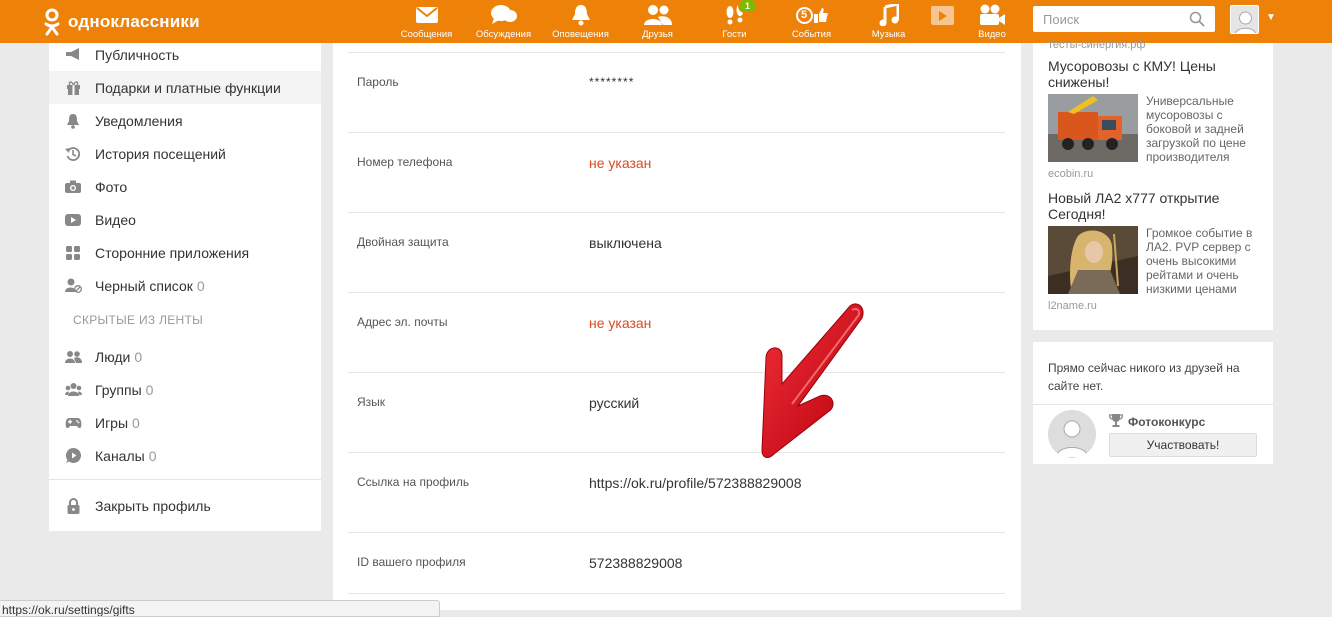 Image resolution: width=1332 pixels, height=617 pixels. Describe the element at coordinates (73, 456) in the screenshot. I see `channel-play-icon` at that location.